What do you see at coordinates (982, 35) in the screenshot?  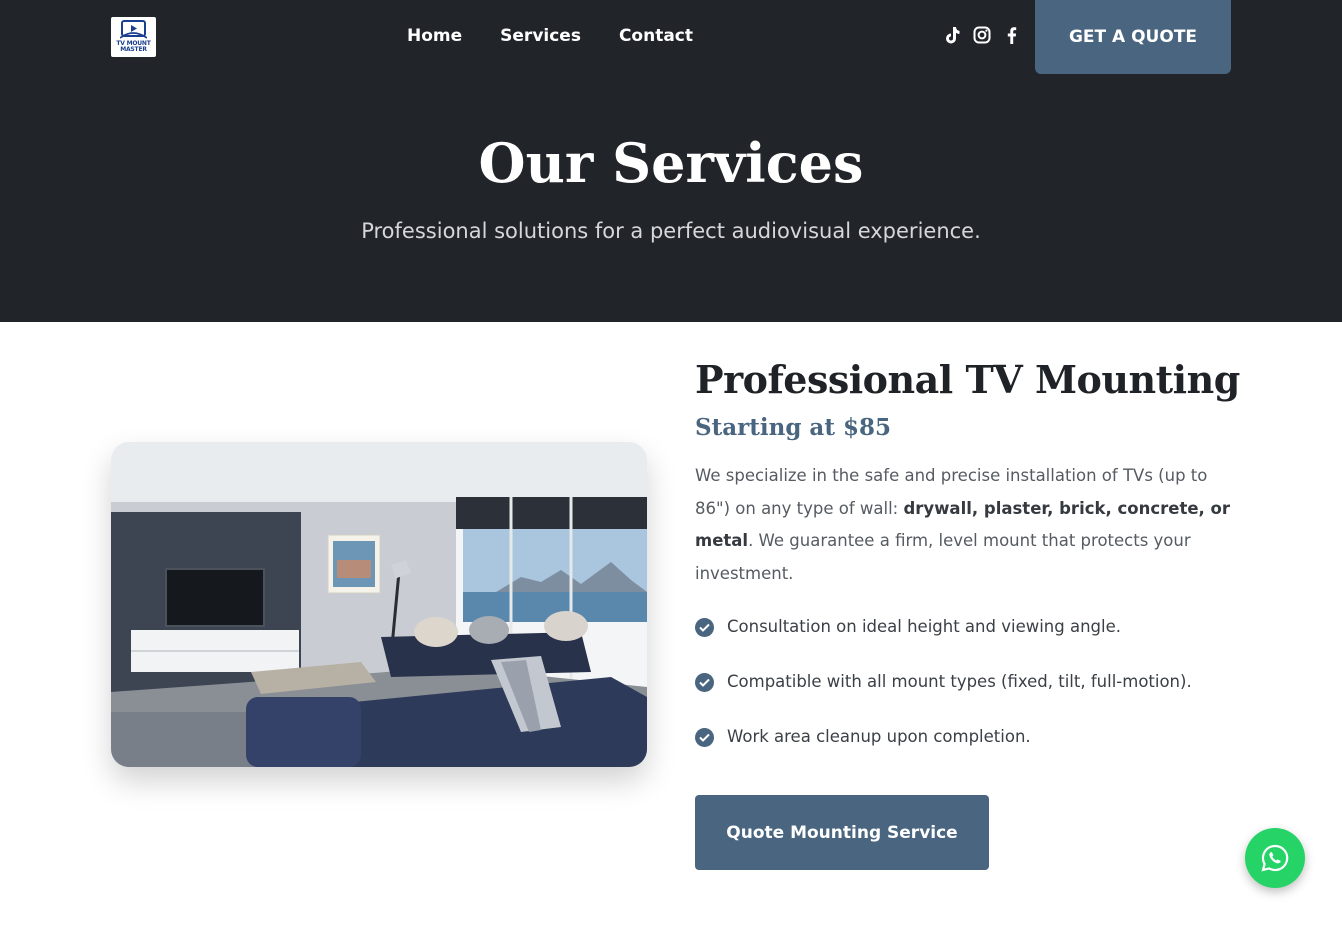 I see `instagram-icon` at bounding box center [982, 35].